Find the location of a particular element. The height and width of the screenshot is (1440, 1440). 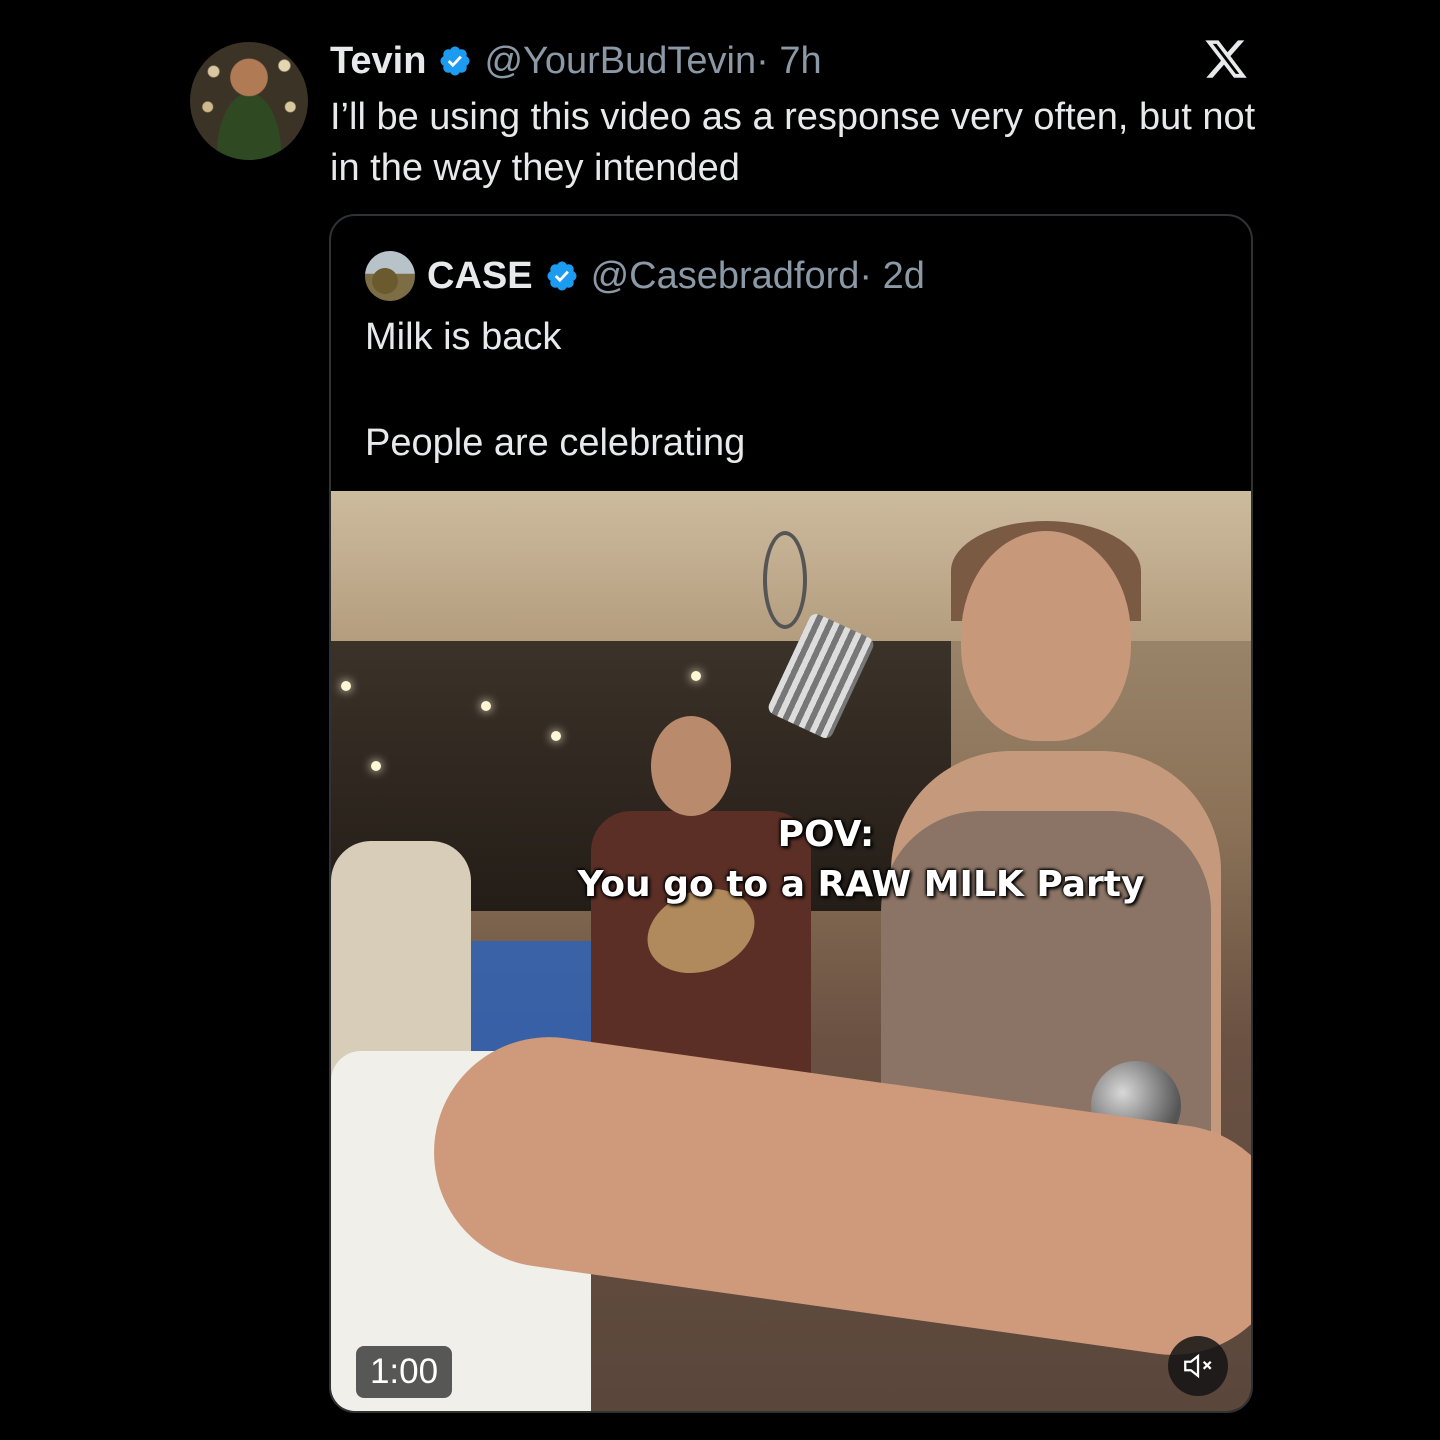

video-scene-whisk is located at coordinates (785, 580).